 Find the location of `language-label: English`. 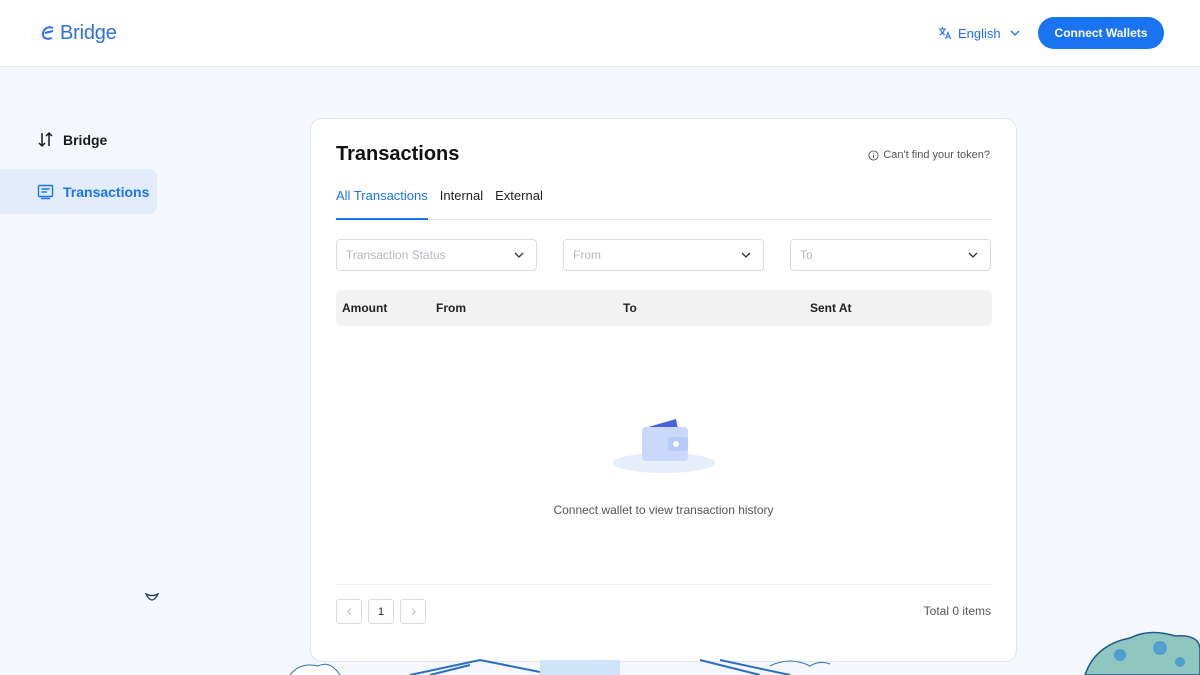

language-label: English is located at coordinates (979, 33).